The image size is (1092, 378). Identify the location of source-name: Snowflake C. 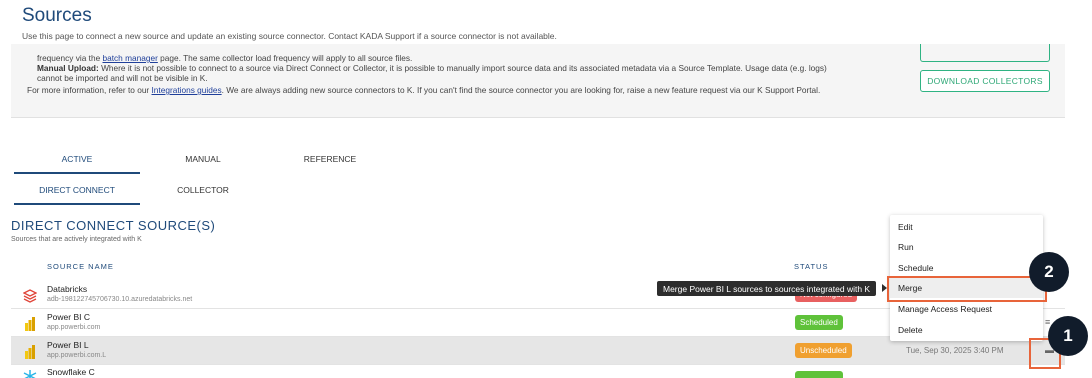
(71, 372).